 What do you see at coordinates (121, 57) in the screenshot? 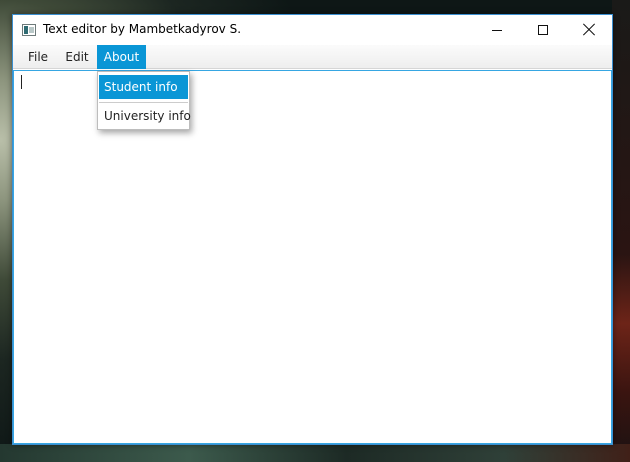
I see `menu-about: About` at bounding box center [121, 57].